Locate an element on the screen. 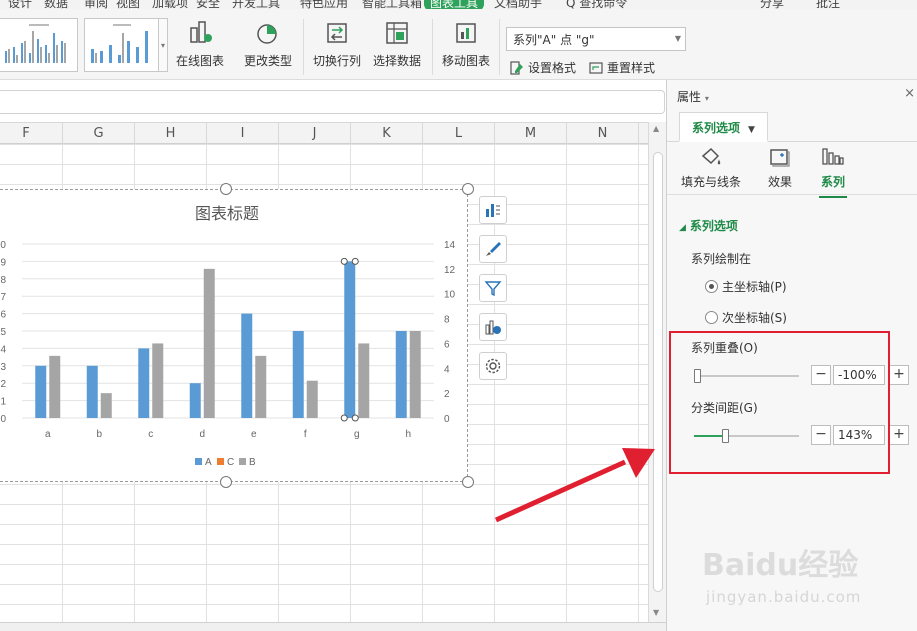 The width and height of the screenshot is (917, 631). resize-handle-top is located at coordinates (226, 189).